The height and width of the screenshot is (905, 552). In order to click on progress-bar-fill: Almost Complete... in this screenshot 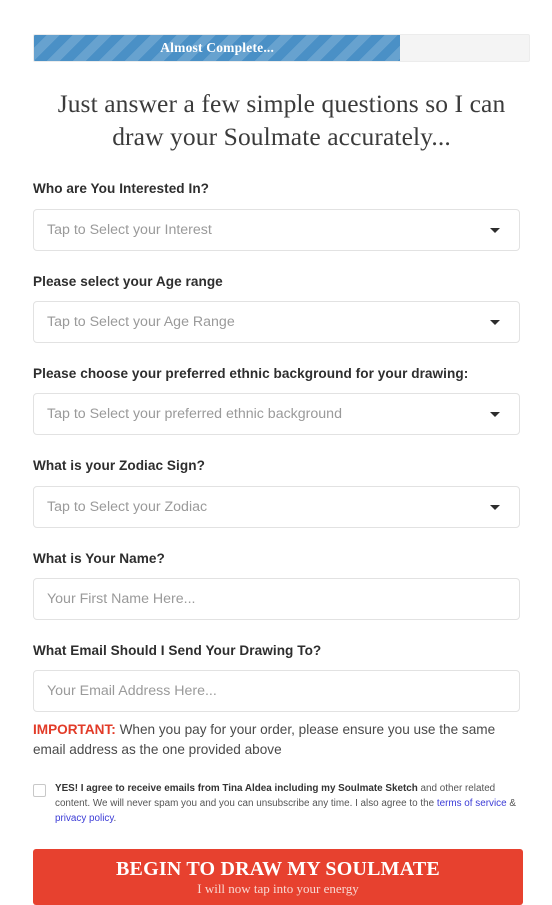, I will do `click(217, 48)`.